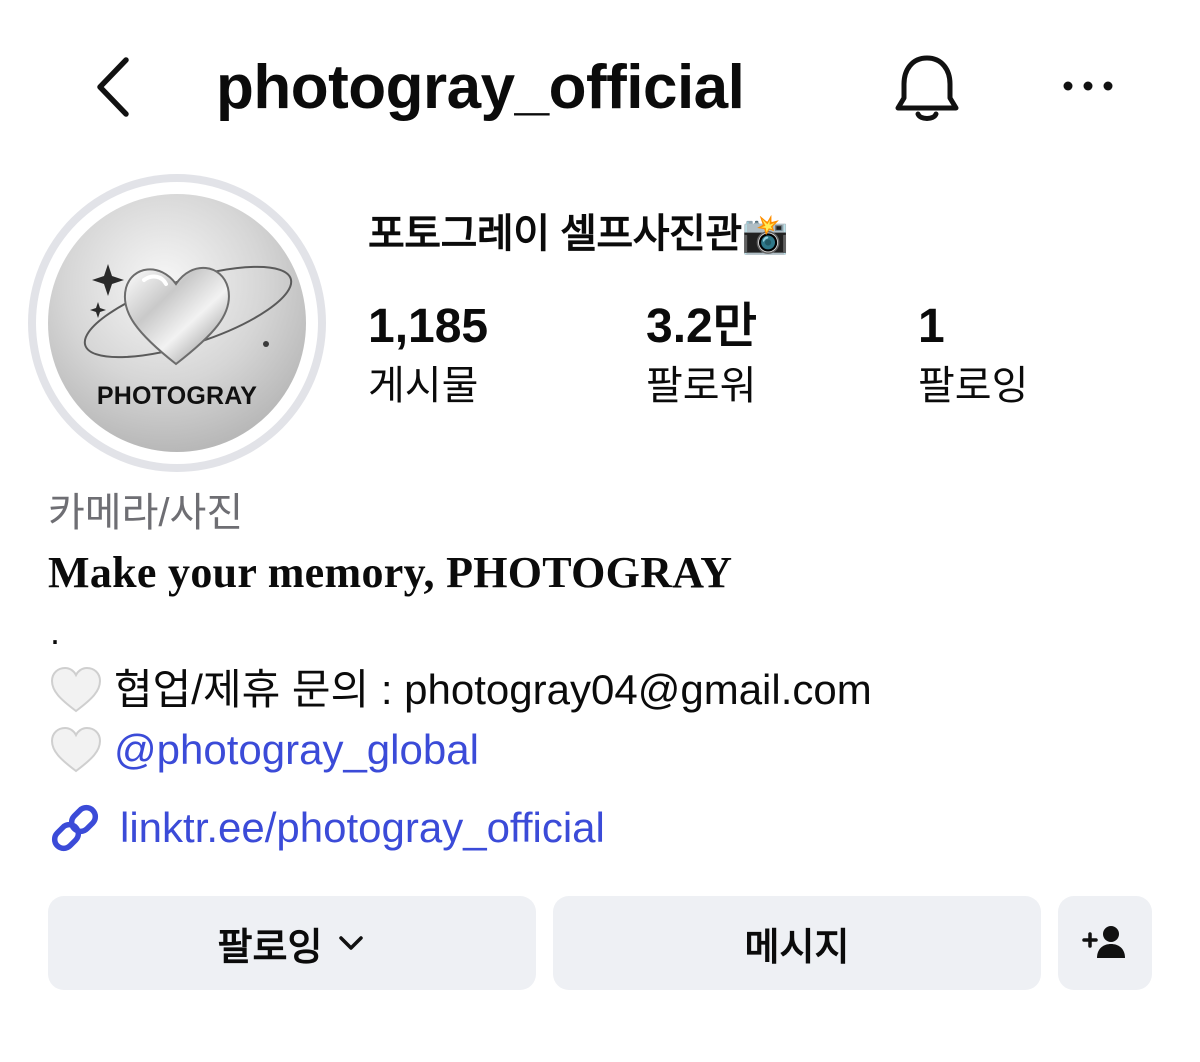  Describe the element at coordinates (701, 326) in the screenshot. I see `stat-followers-count: 3.2만` at that location.